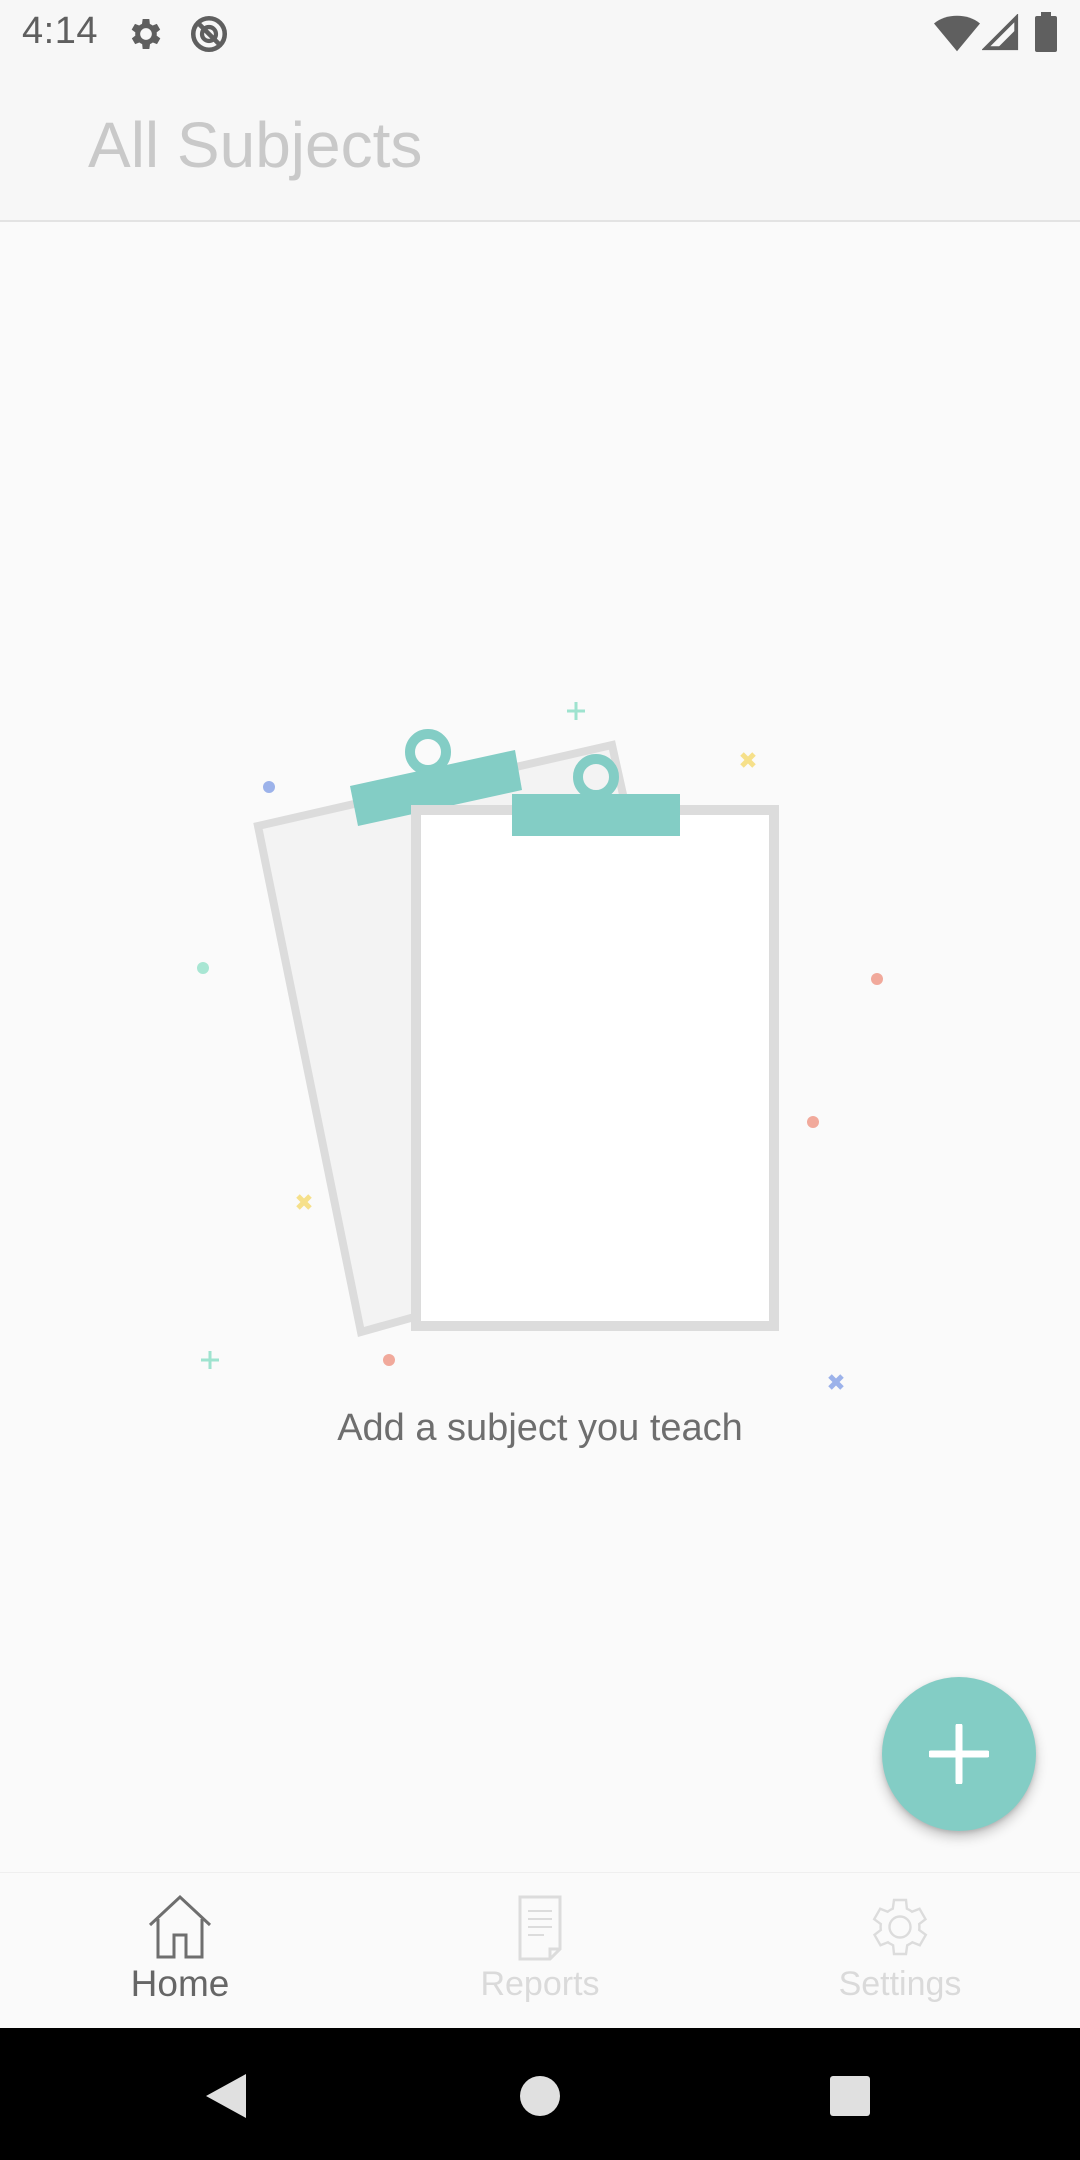 This screenshot has height=2160, width=1080. I want to click on system-navigation-bar, so click(540, 2094).